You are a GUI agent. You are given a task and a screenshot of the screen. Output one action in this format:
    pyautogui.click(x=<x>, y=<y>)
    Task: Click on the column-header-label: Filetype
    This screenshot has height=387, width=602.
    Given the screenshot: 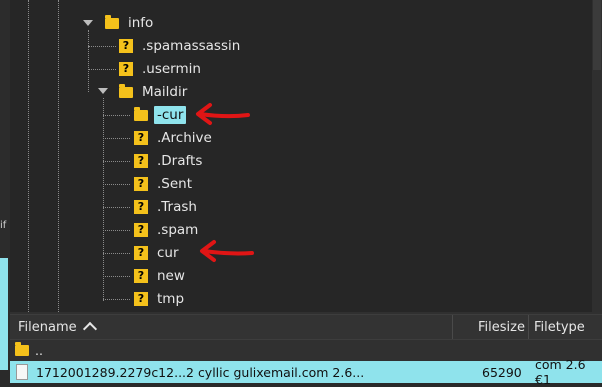 What is the action you would take?
    pyautogui.click(x=559, y=327)
    